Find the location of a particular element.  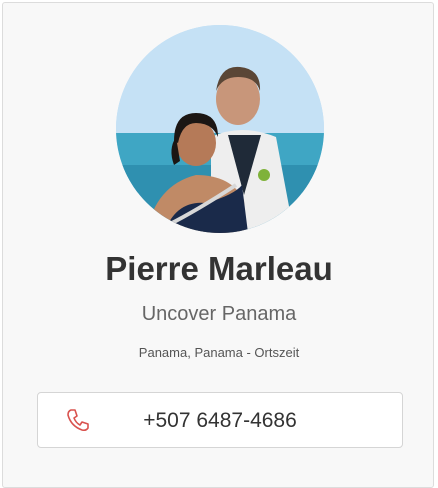

profile-name: Pierre Marleau is located at coordinates (219, 268).